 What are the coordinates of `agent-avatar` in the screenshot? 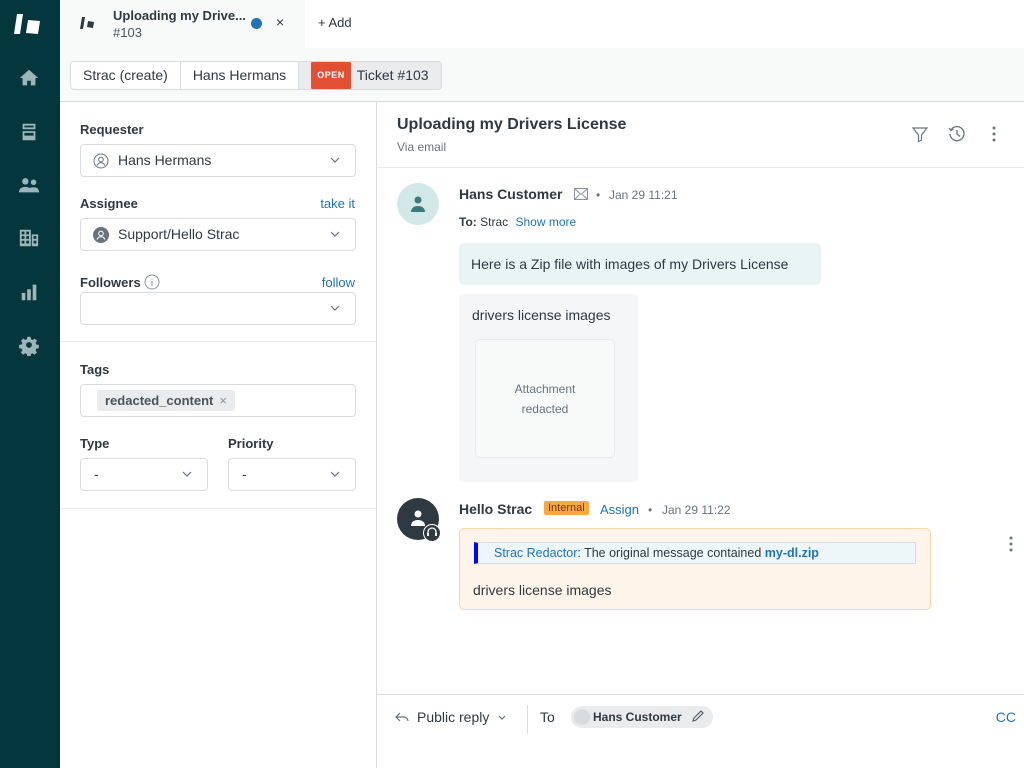 It's located at (419, 520).